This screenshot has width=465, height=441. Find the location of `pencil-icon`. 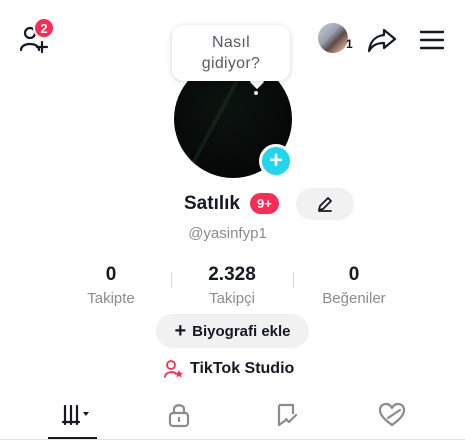

pencil-icon is located at coordinates (325, 204).